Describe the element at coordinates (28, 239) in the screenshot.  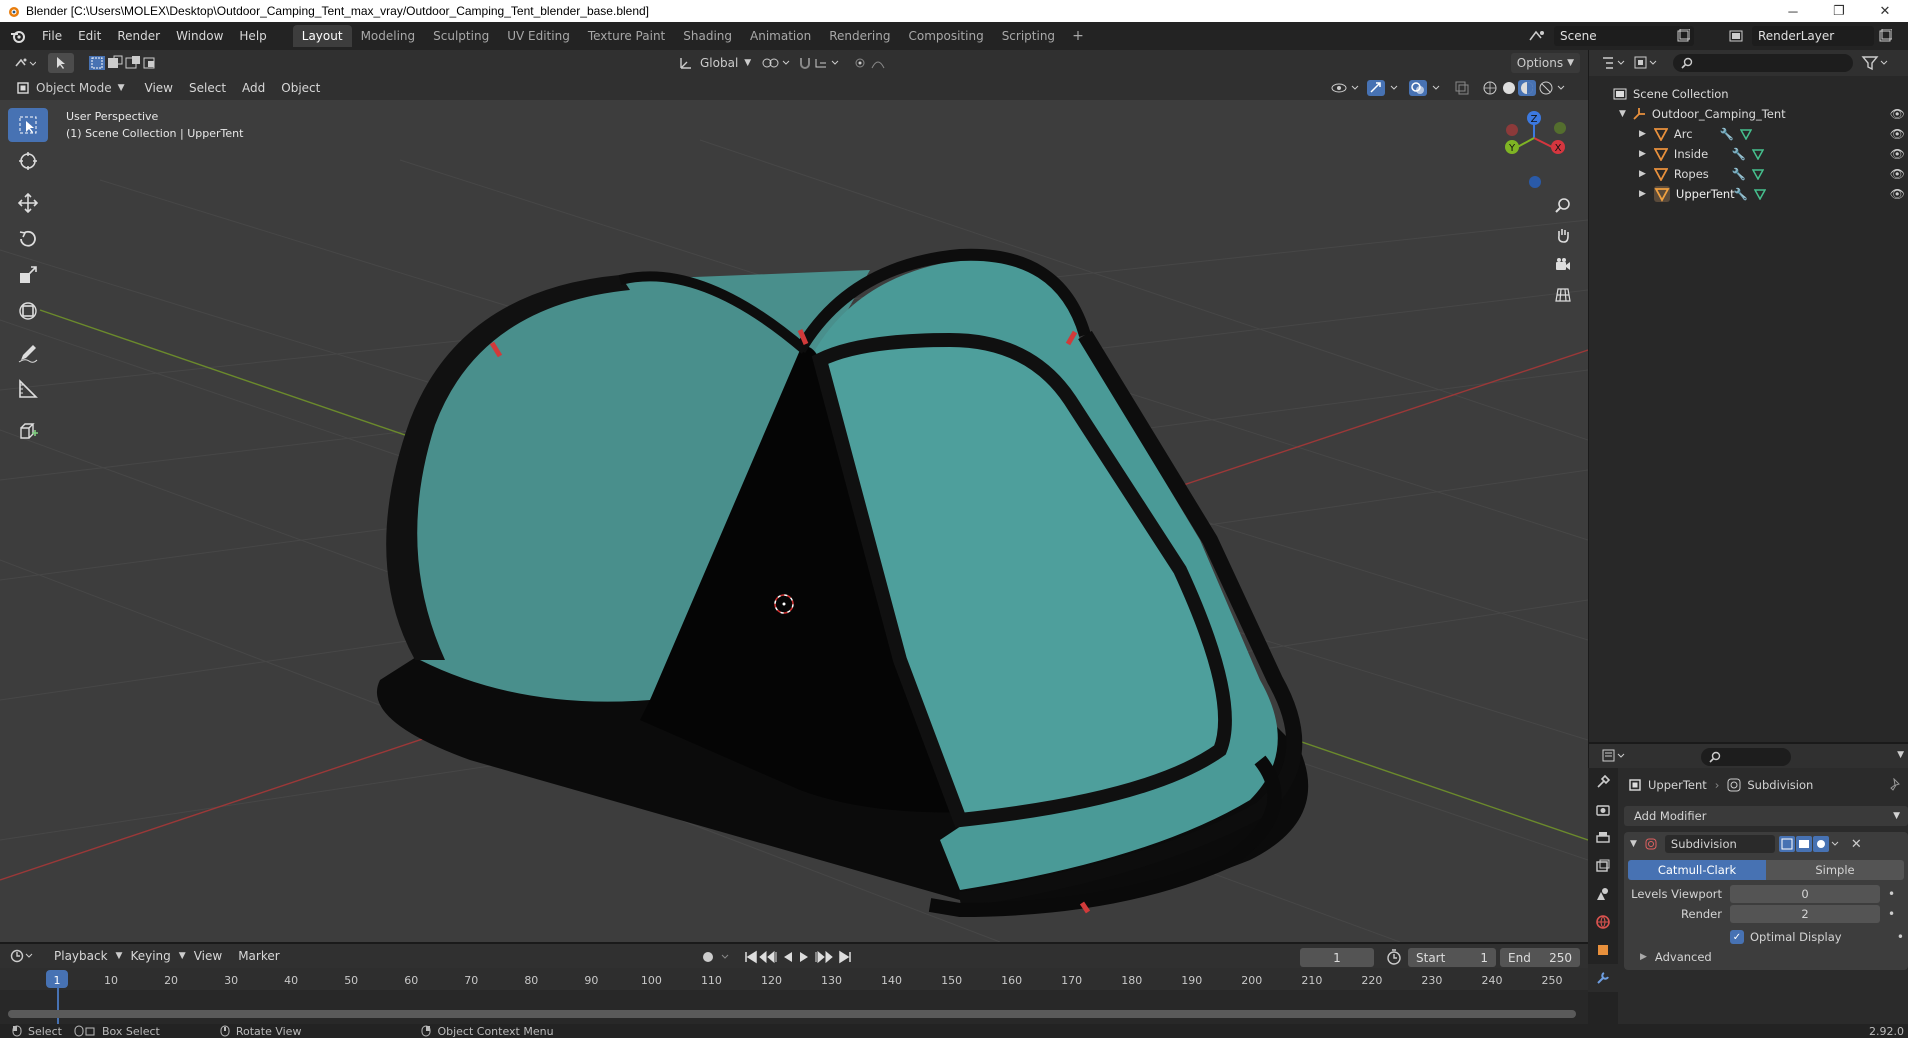
I see `tool-rotate` at that location.